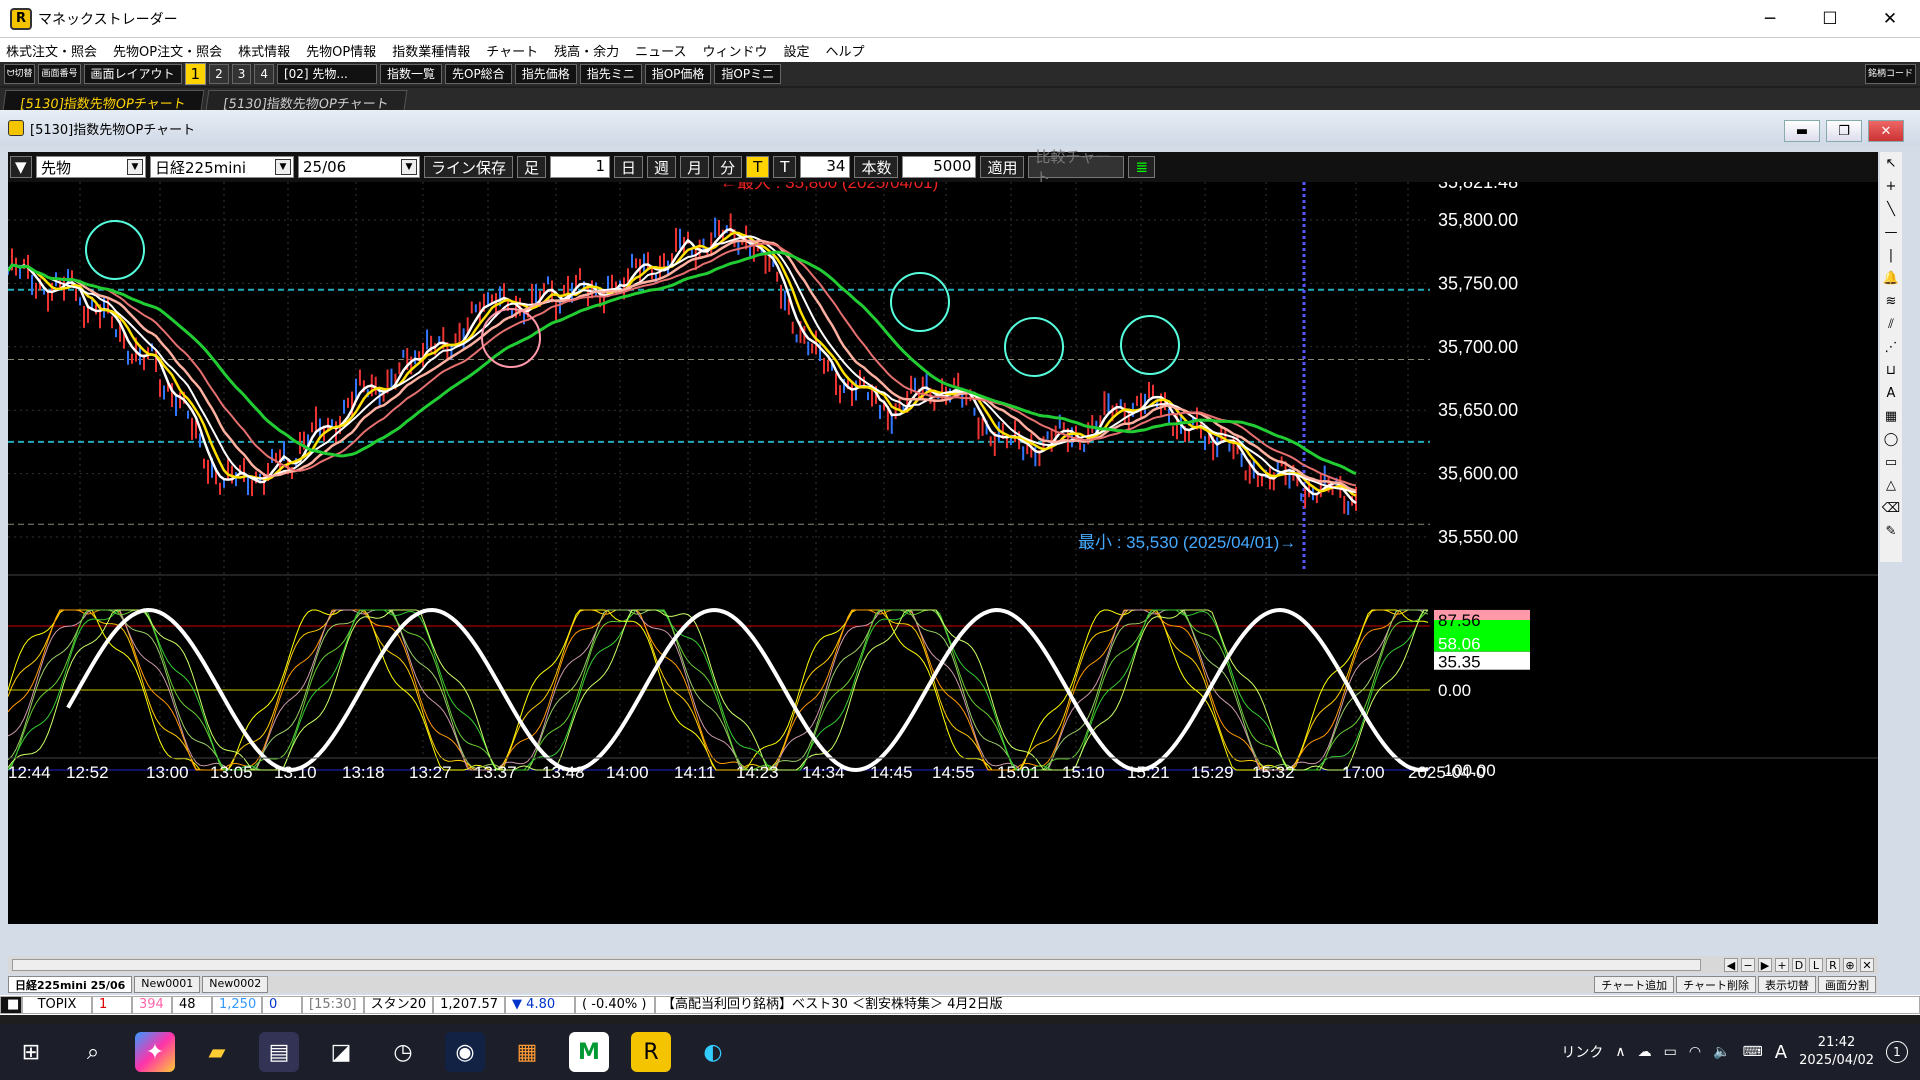  Describe the element at coordinates (1850, 965) in the screenshot. I see `magnify-icon: ⊕` at that location.